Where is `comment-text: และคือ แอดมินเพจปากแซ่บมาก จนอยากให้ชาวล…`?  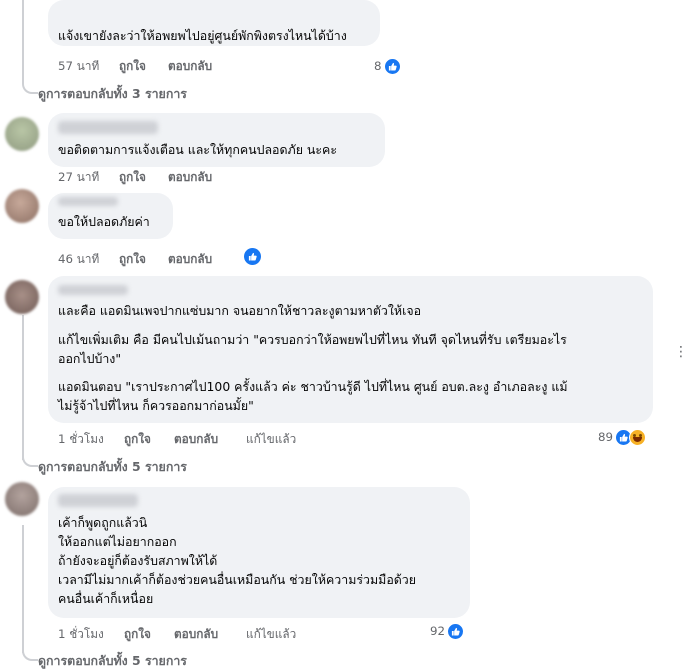
comment-text: และคือ แอดมินเพจปากแซ่บมาก จนอยากให้ชาวล… is located at coordinates (240, 310).